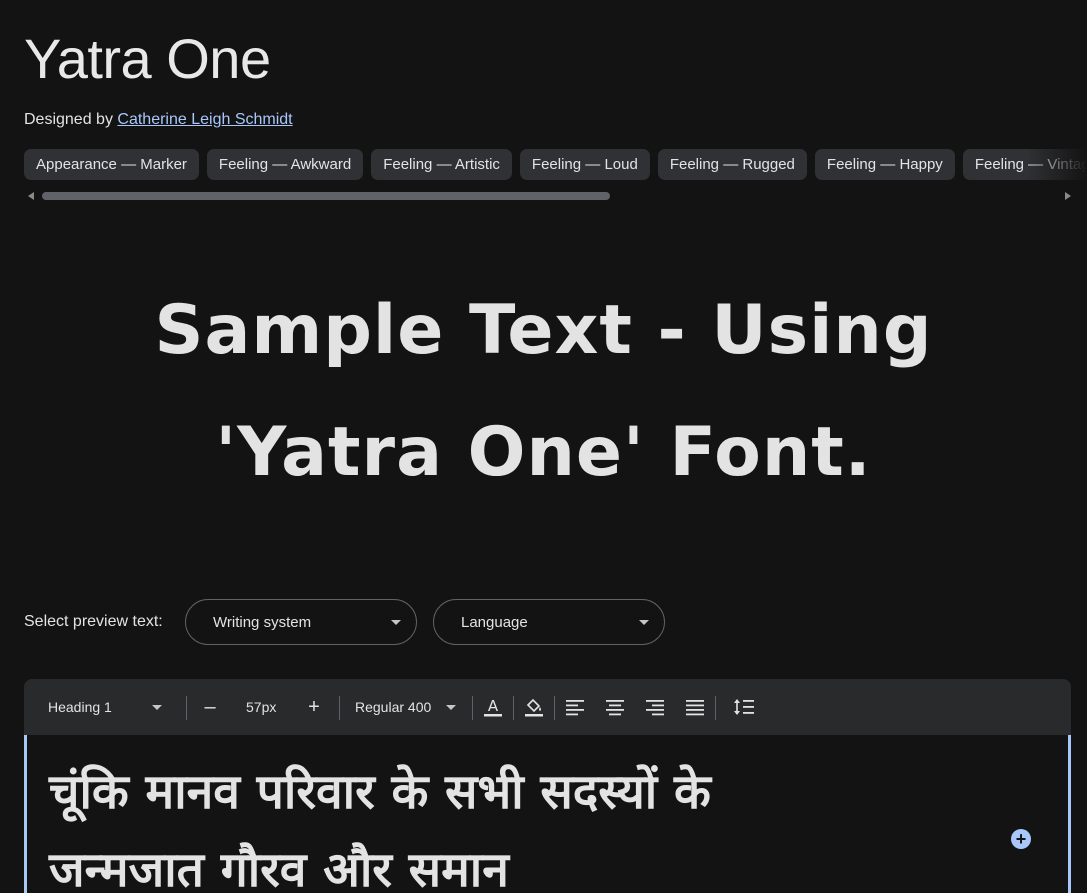  I want to click on sample-line-2: 'Yatra One' Font., so click(543, 452).